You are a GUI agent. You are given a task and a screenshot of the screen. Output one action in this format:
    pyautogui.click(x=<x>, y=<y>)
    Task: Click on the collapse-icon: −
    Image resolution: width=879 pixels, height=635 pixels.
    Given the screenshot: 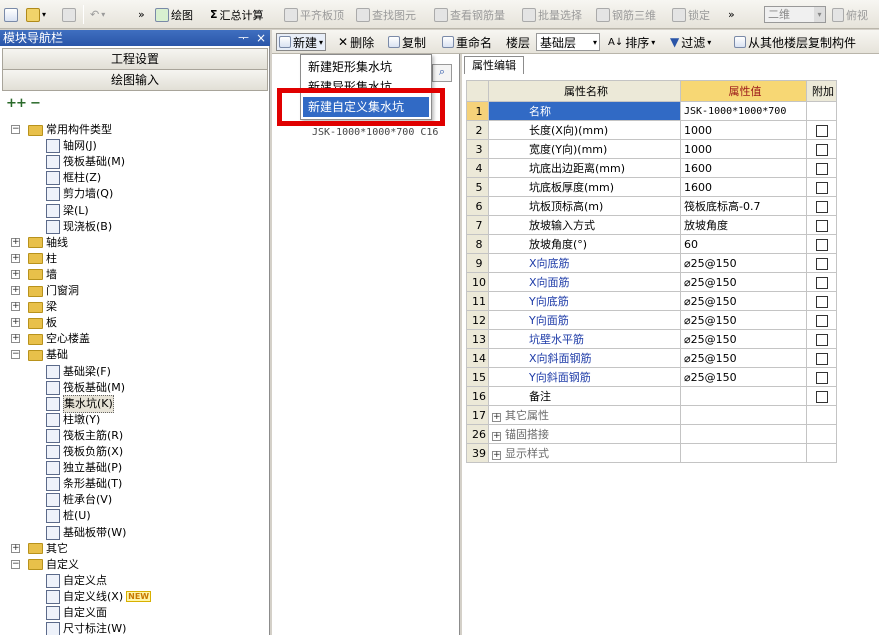 What is the action you would take?
    pyautogui.click(x=15, y=129)
    